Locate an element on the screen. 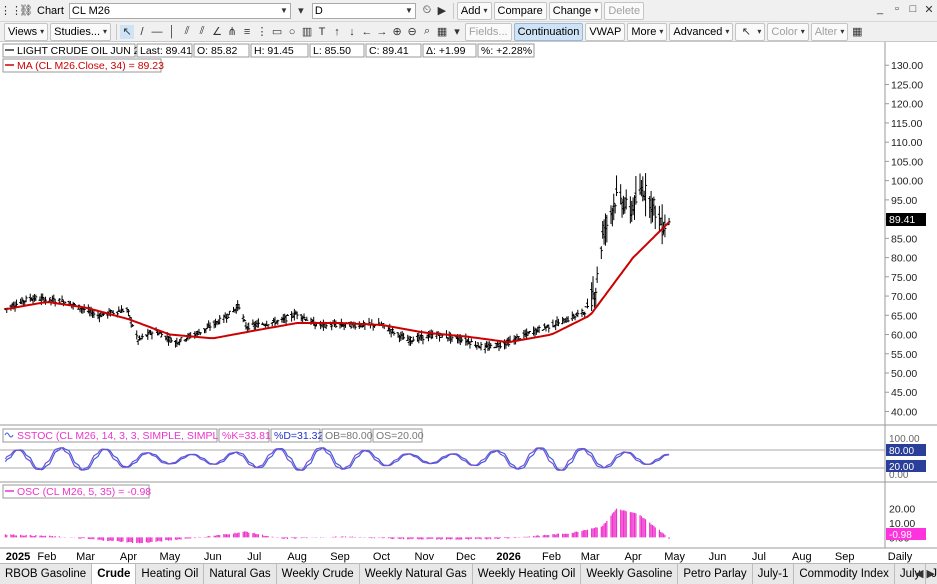  color-button: Color ▾ is located at coordinates (788, 31).